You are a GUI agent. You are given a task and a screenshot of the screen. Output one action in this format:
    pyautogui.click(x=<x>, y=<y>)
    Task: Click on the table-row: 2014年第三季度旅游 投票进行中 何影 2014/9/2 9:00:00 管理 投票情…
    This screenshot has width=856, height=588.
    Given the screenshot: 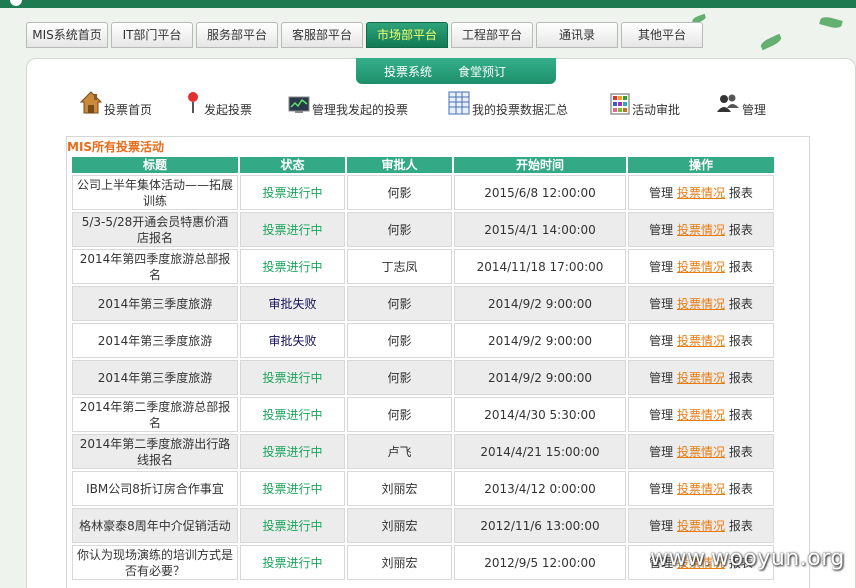 What is the action you would take?
    pyautogui.click(x=423, y=377)
    